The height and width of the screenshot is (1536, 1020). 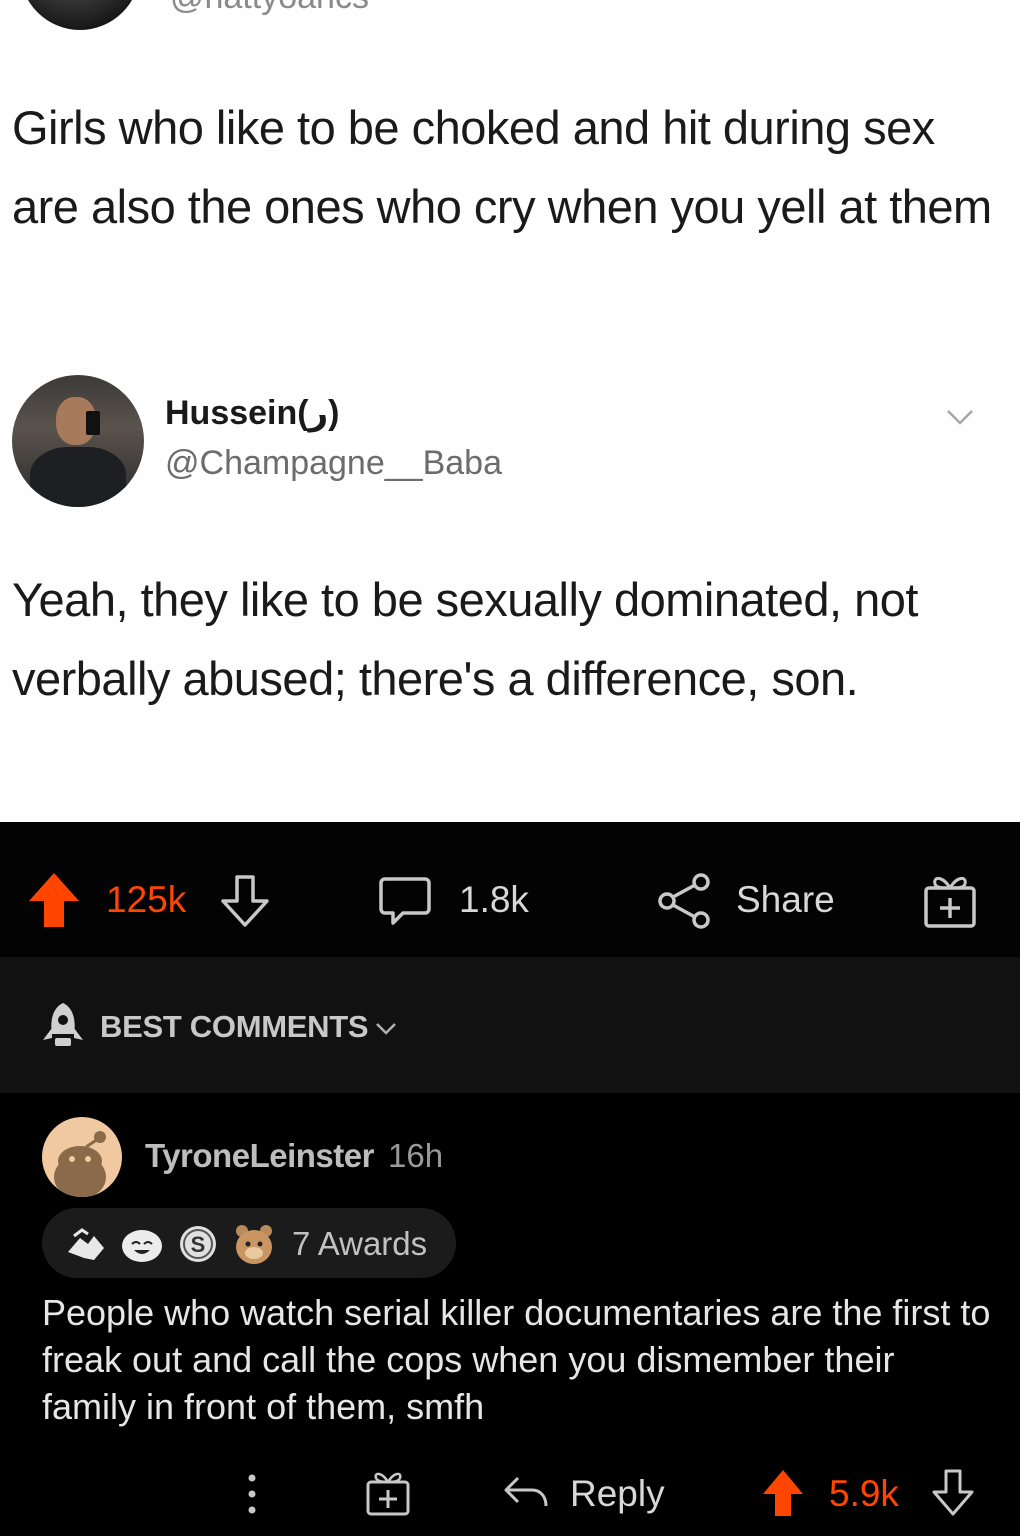 What do you see at coordinates (86, 1244) in the screenshot?
I see `handshake-award-icon` at bounding box center [86, 1244].